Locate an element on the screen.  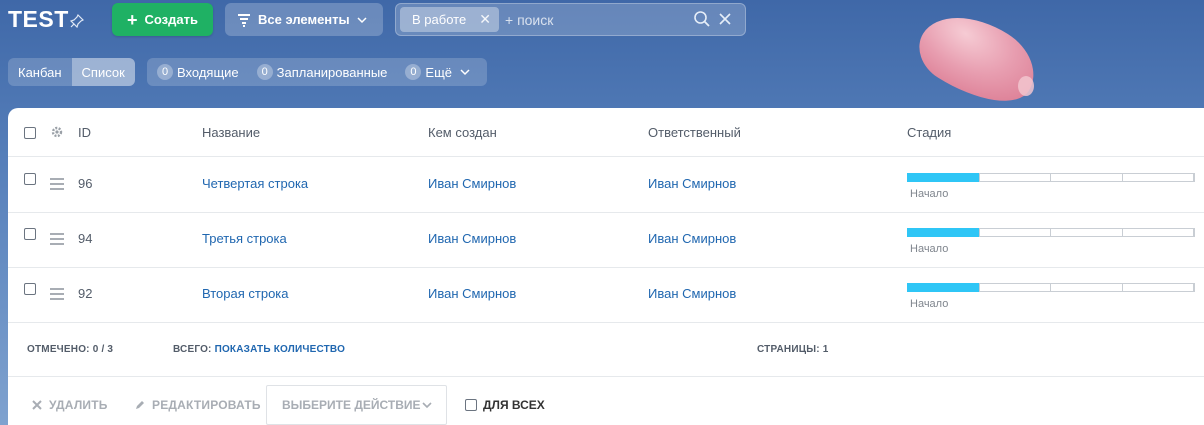
counter-label: Входящие is located at coordinates (208, 72).